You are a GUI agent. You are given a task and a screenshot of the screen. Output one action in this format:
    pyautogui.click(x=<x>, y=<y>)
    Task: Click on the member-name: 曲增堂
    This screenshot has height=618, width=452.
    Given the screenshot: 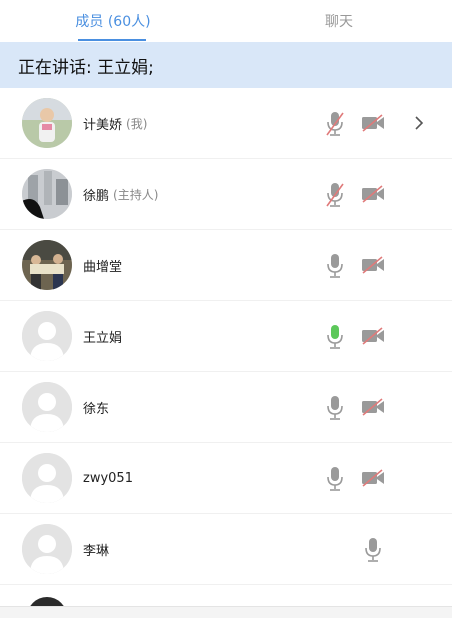 What is the action you would take?
    pyautogui.click(x=102, y=265)
    